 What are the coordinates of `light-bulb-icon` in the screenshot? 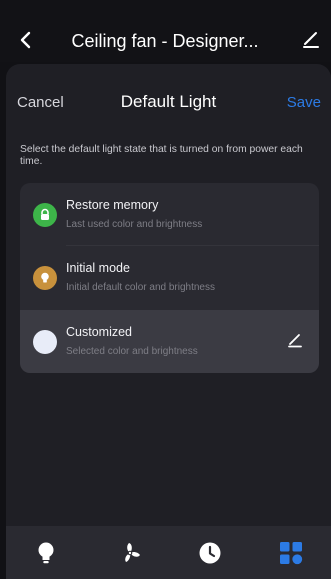 It's located at (46, 553).